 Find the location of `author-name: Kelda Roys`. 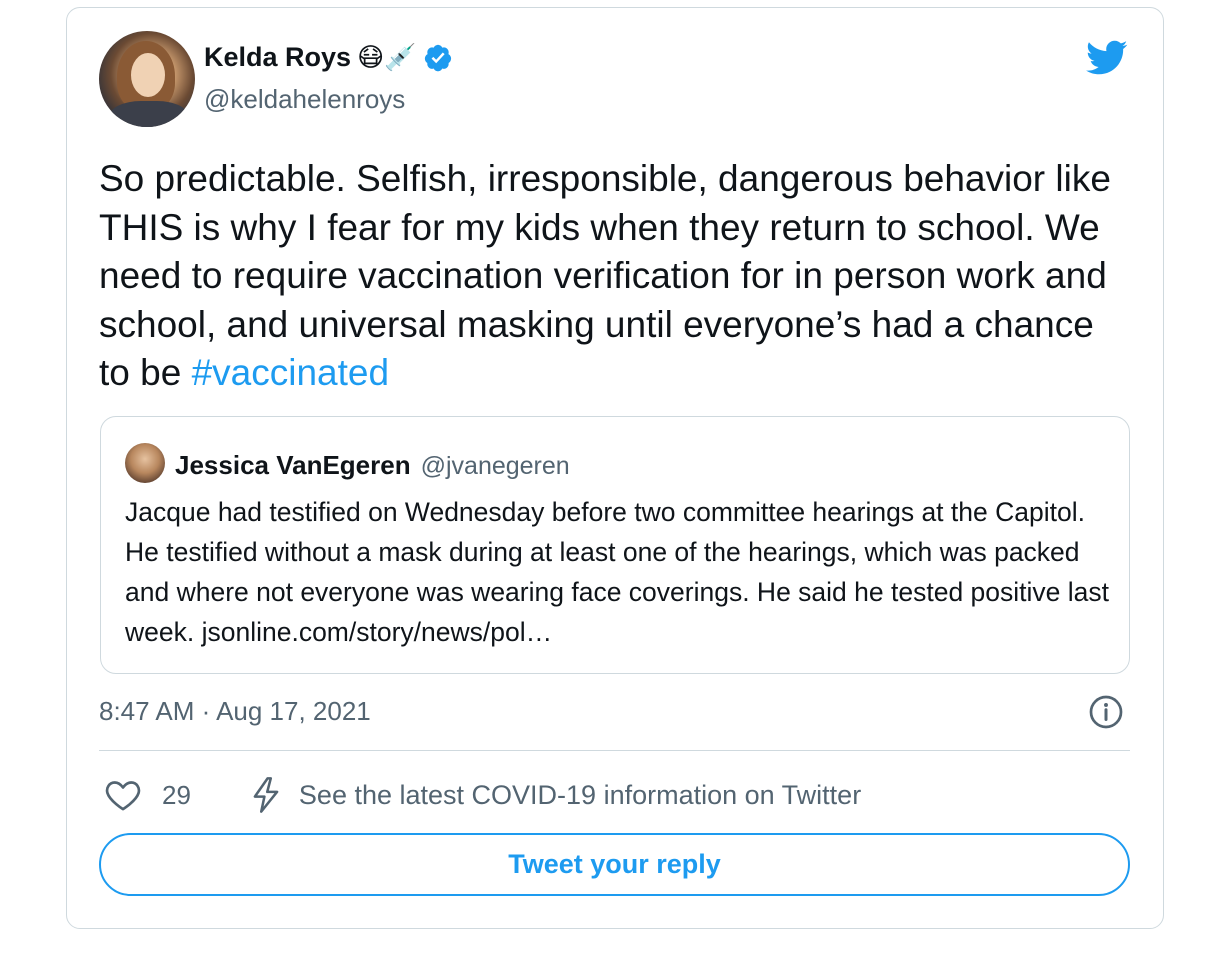

author-name: Kelda Roys is located at coordinates (277, 57).